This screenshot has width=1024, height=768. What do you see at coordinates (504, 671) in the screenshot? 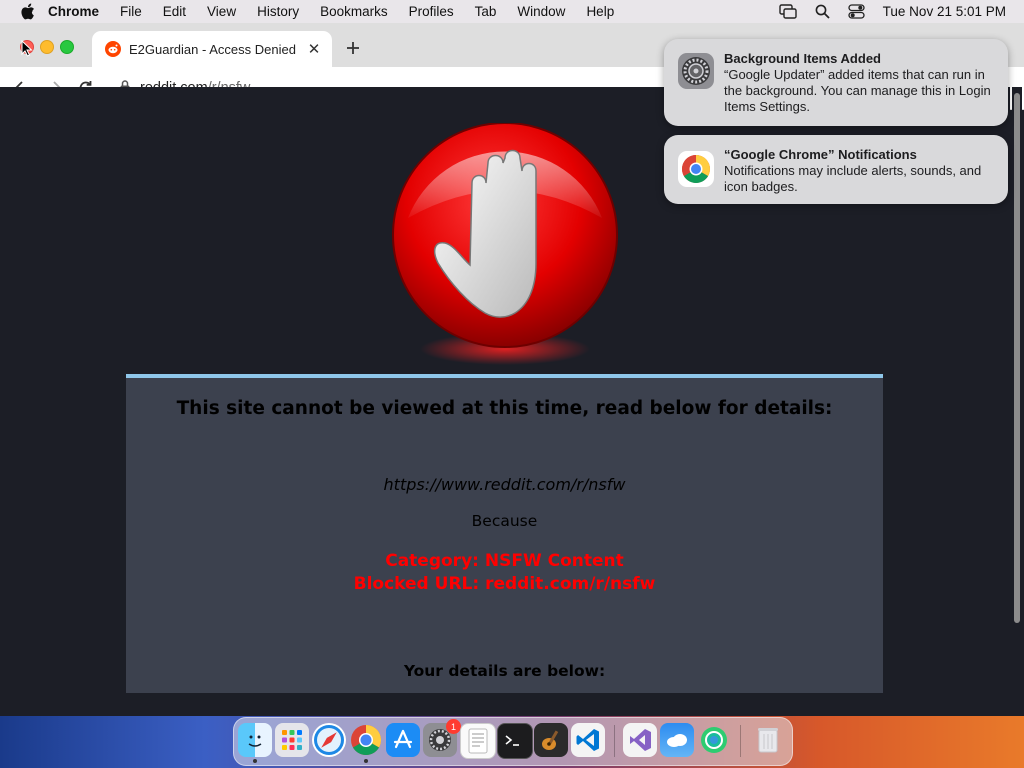
I see `details-heading: Your details are below:` at bounding box center [504, 671].